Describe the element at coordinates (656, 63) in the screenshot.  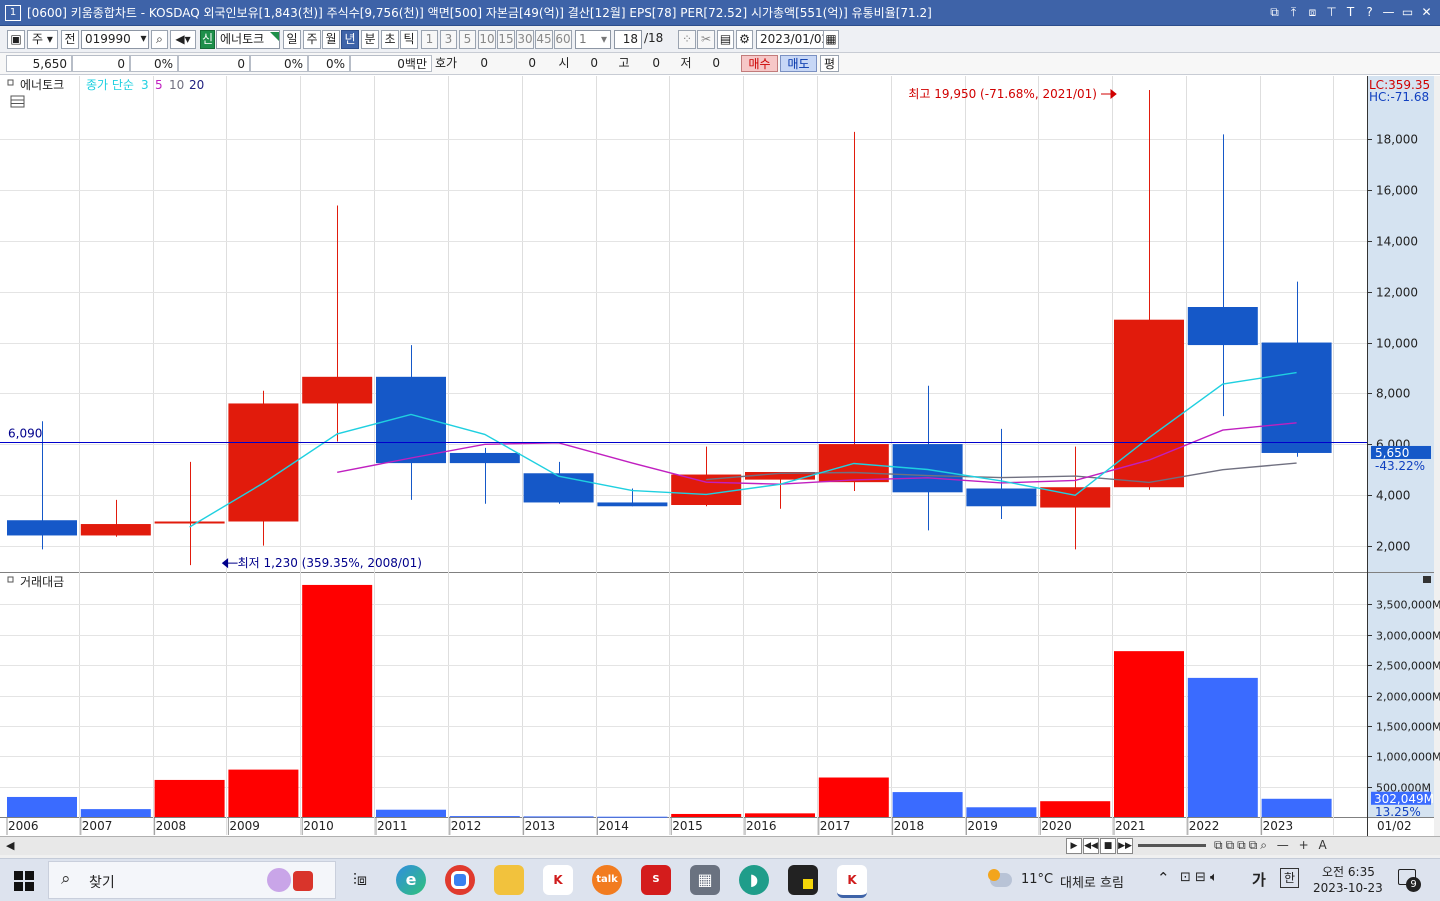
I see `high-value: 0` at that location.